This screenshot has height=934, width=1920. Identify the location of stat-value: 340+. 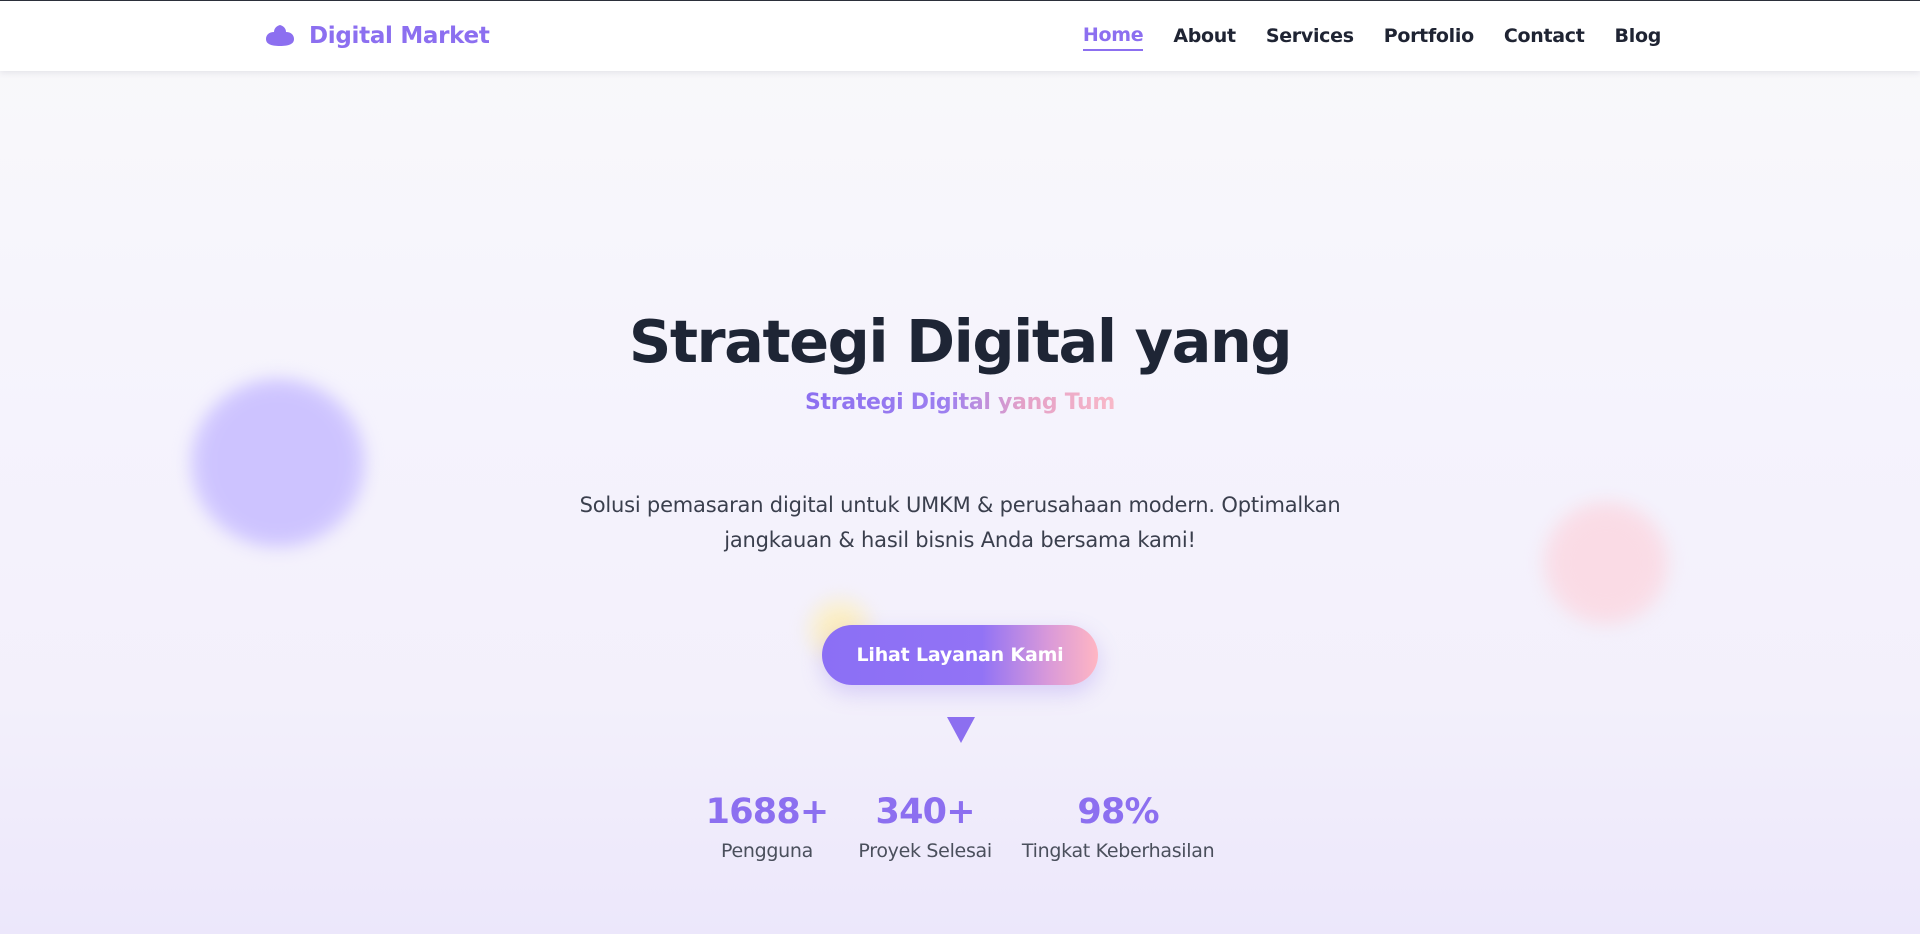
(925, 812).